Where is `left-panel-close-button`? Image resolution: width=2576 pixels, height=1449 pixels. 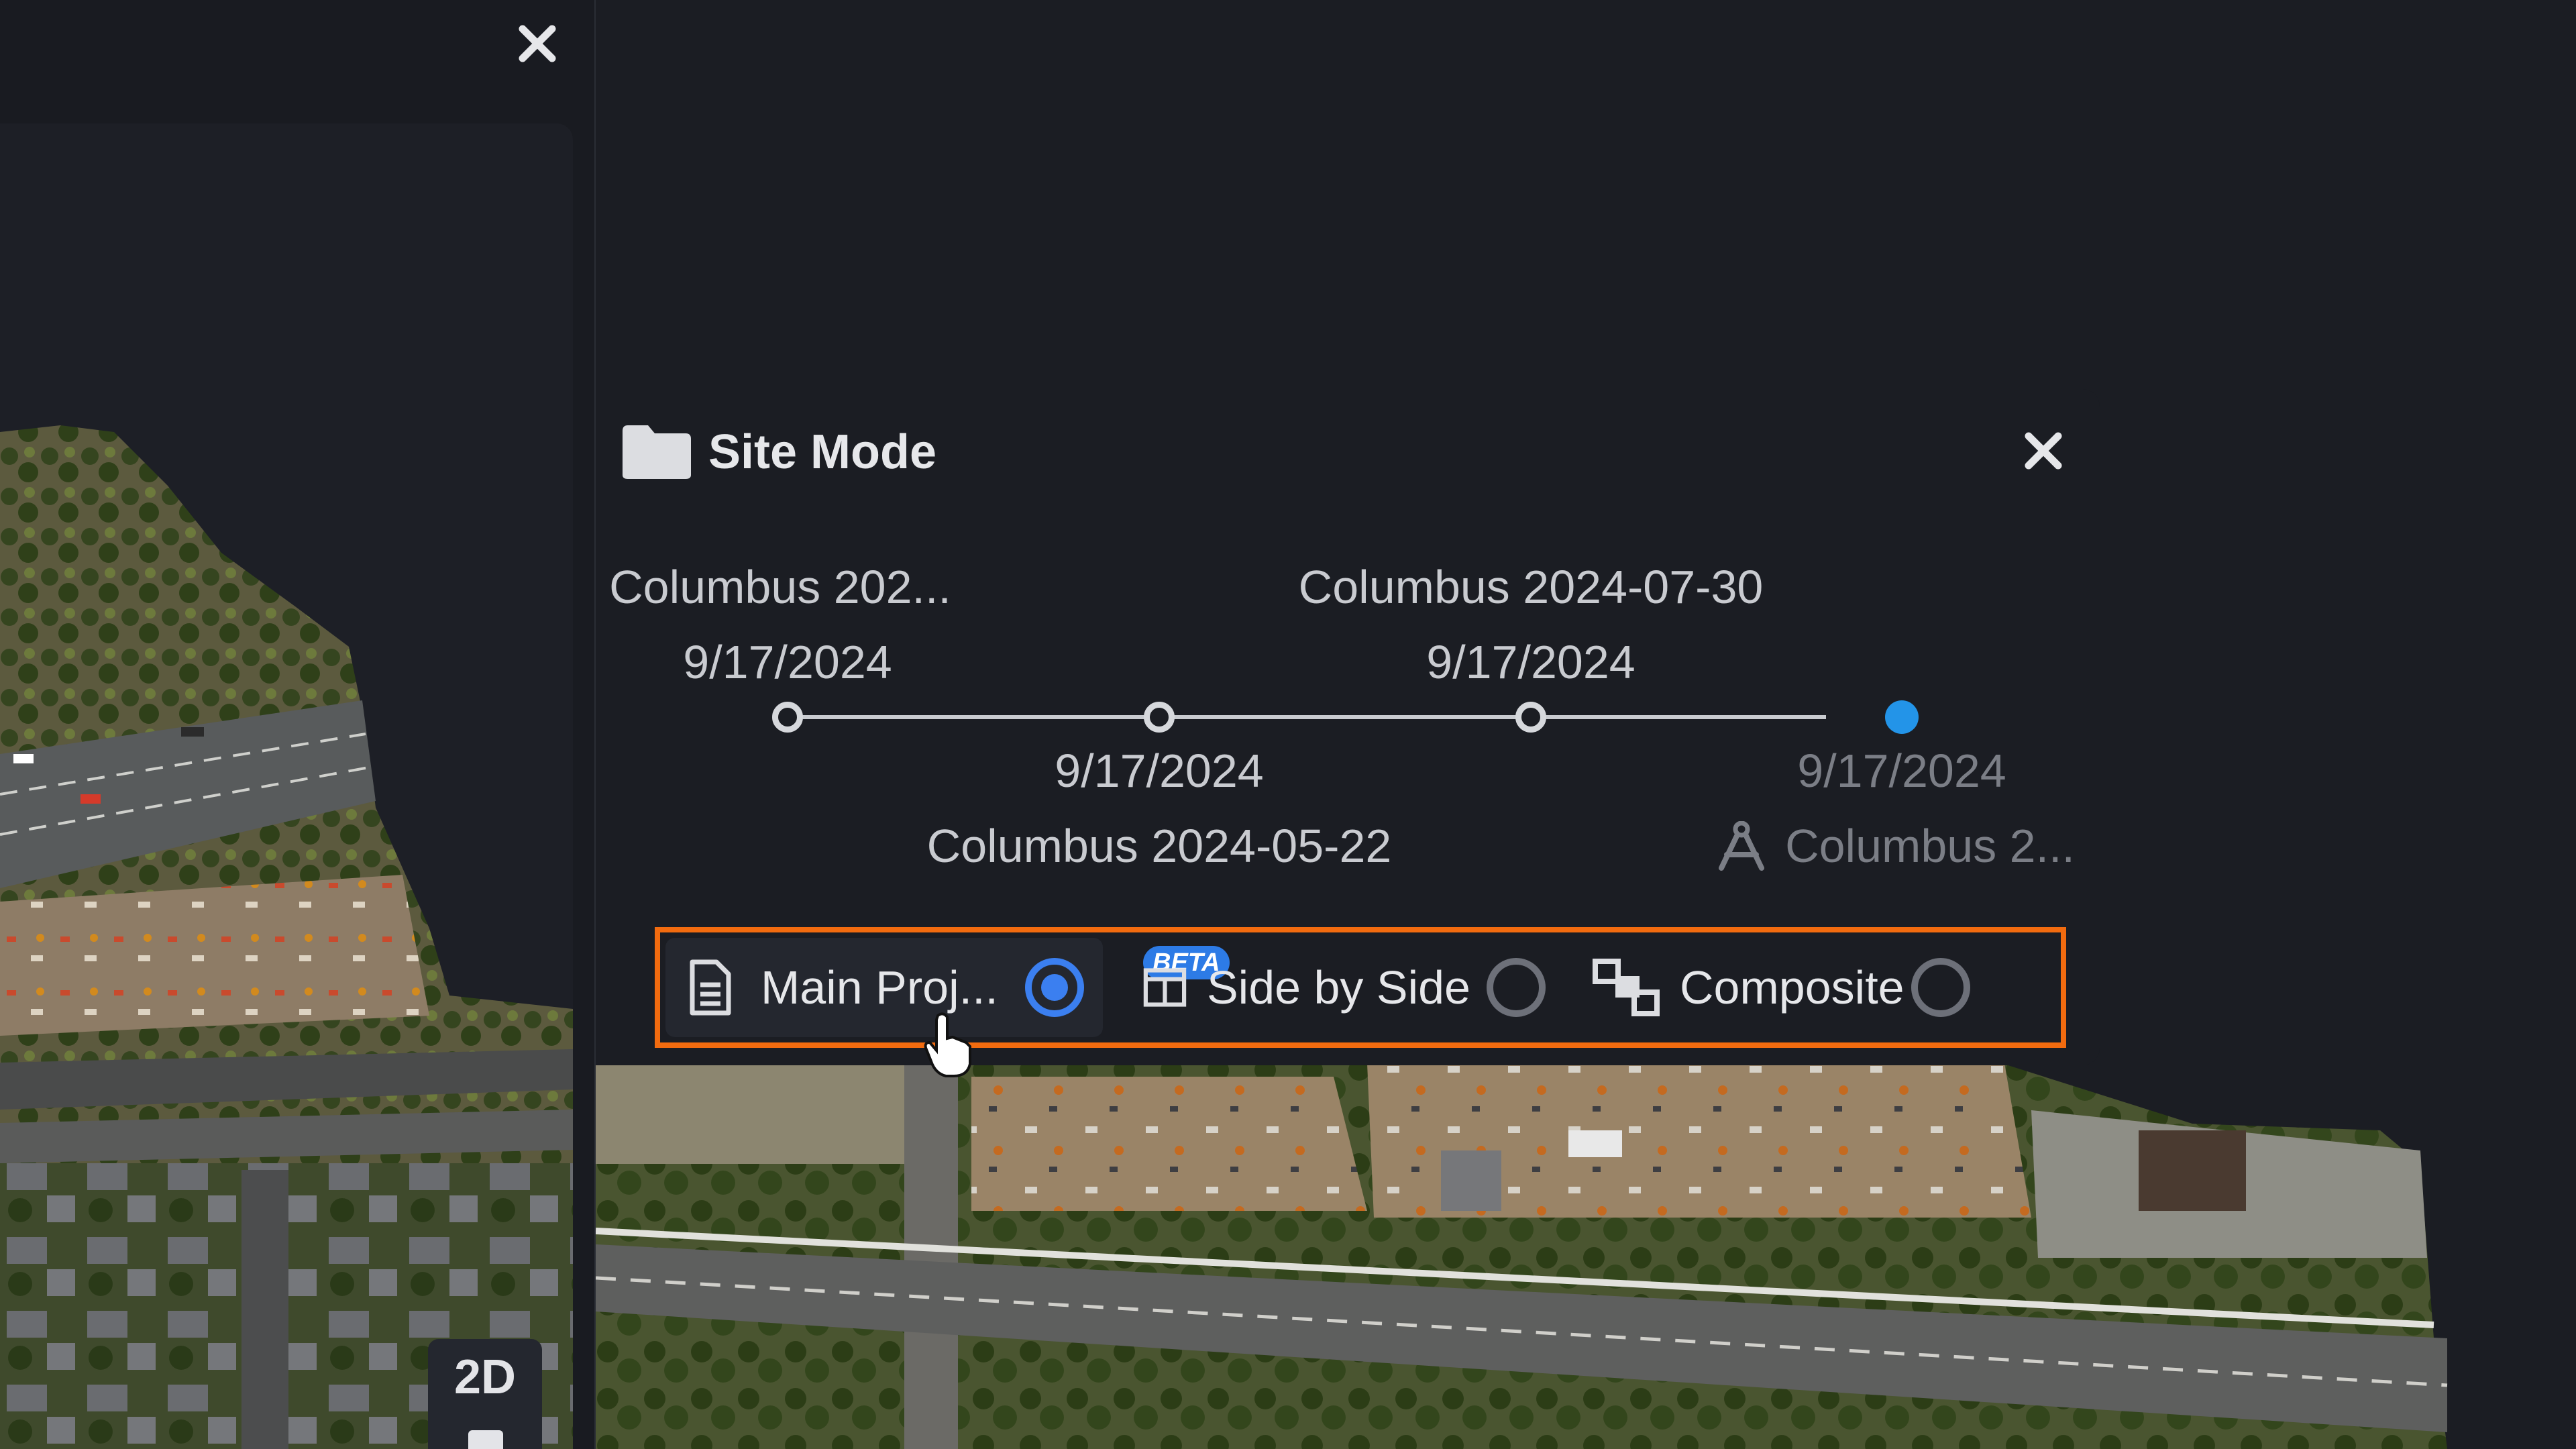
left-panel-close-button is located at coordinates (537, 43).